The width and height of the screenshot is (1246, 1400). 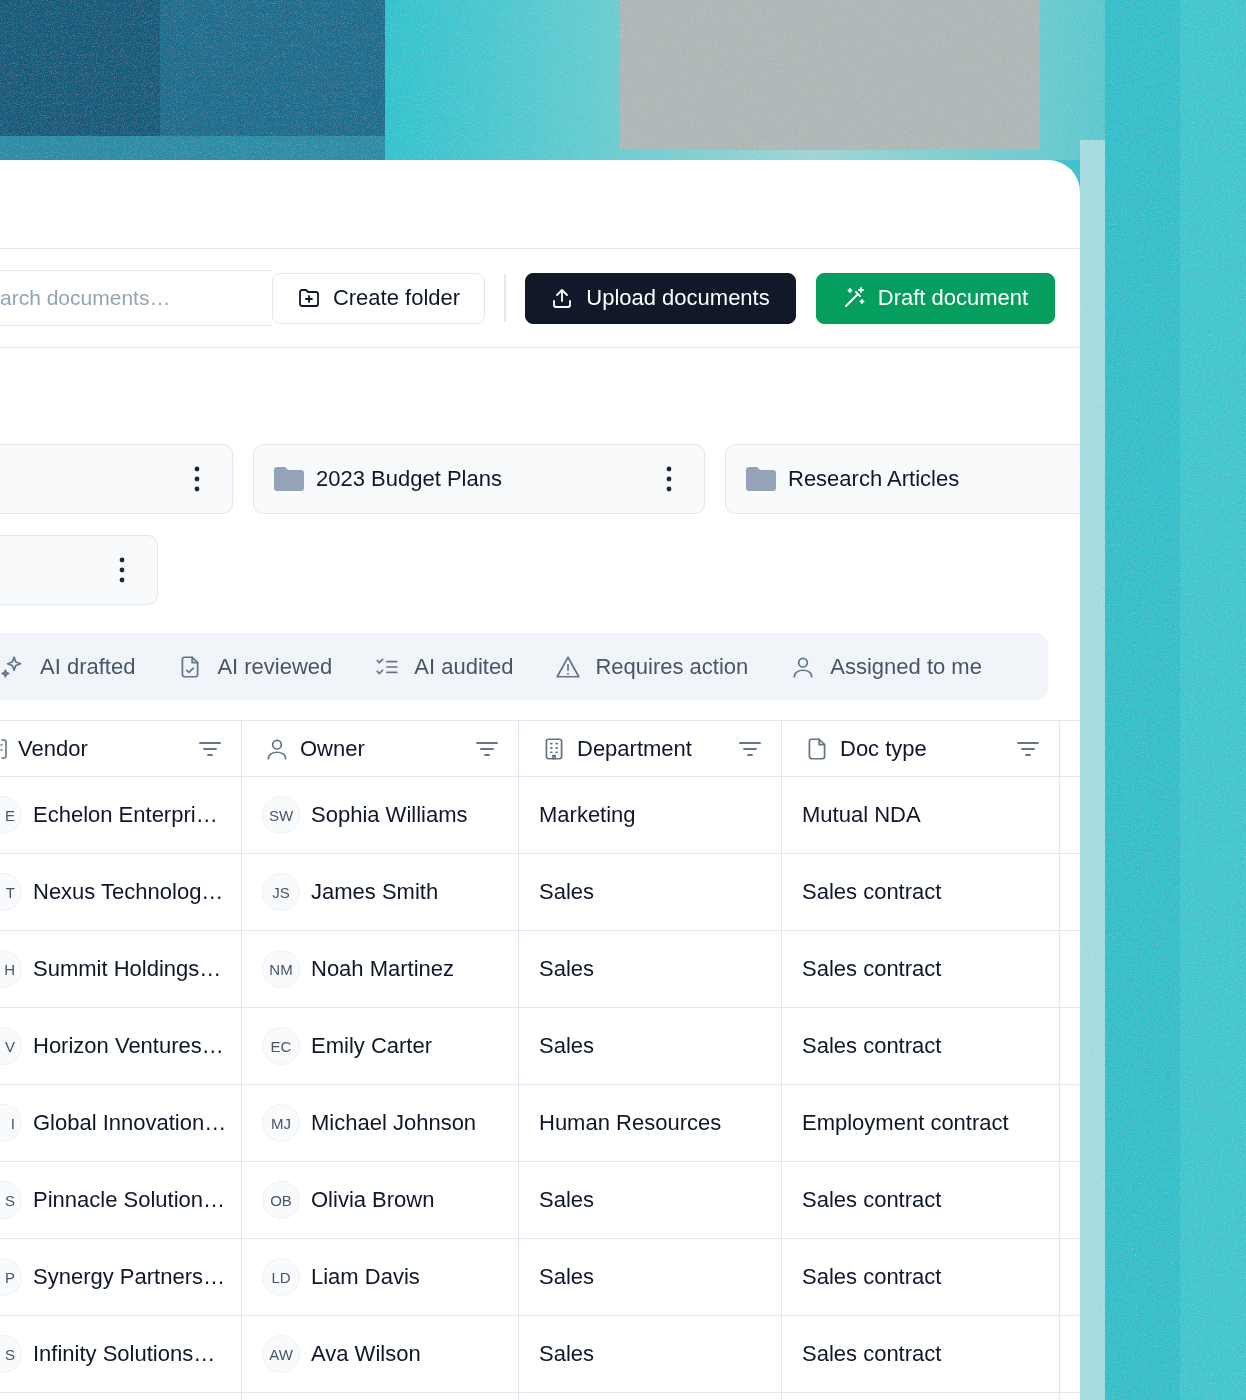 I want to click on vendor-avatar: T, so click(x=11, y=892).